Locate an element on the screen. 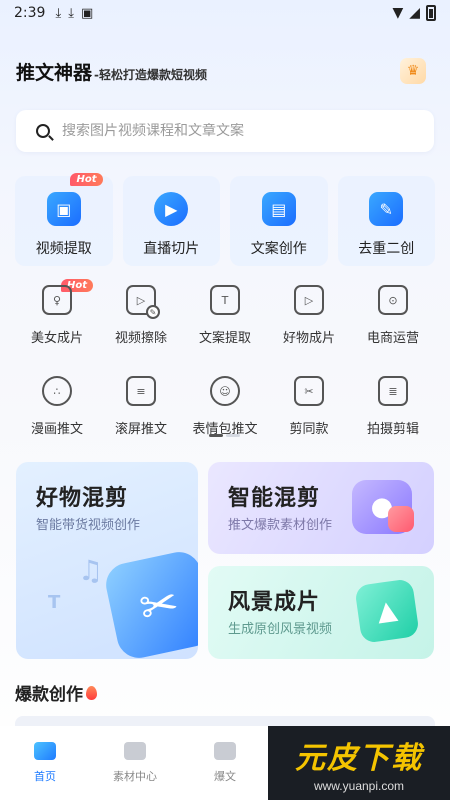 This screenshot has width=450, height=800. tool-shoot-edit: ≣ 拍摄剪辑 is located at coordinates (393, 406).